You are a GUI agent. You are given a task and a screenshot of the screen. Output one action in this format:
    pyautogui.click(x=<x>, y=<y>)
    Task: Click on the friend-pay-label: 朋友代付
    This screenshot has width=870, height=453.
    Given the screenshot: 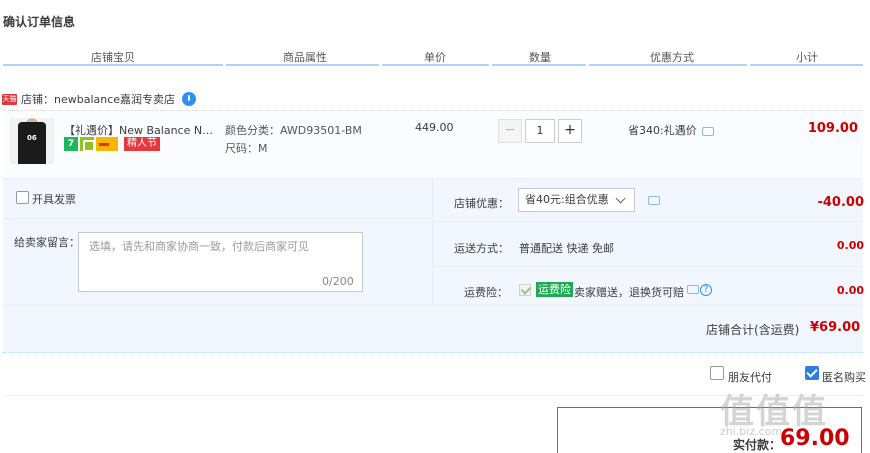 What is the action you would take?
    pyautogui.click(x=750, y=377)
    